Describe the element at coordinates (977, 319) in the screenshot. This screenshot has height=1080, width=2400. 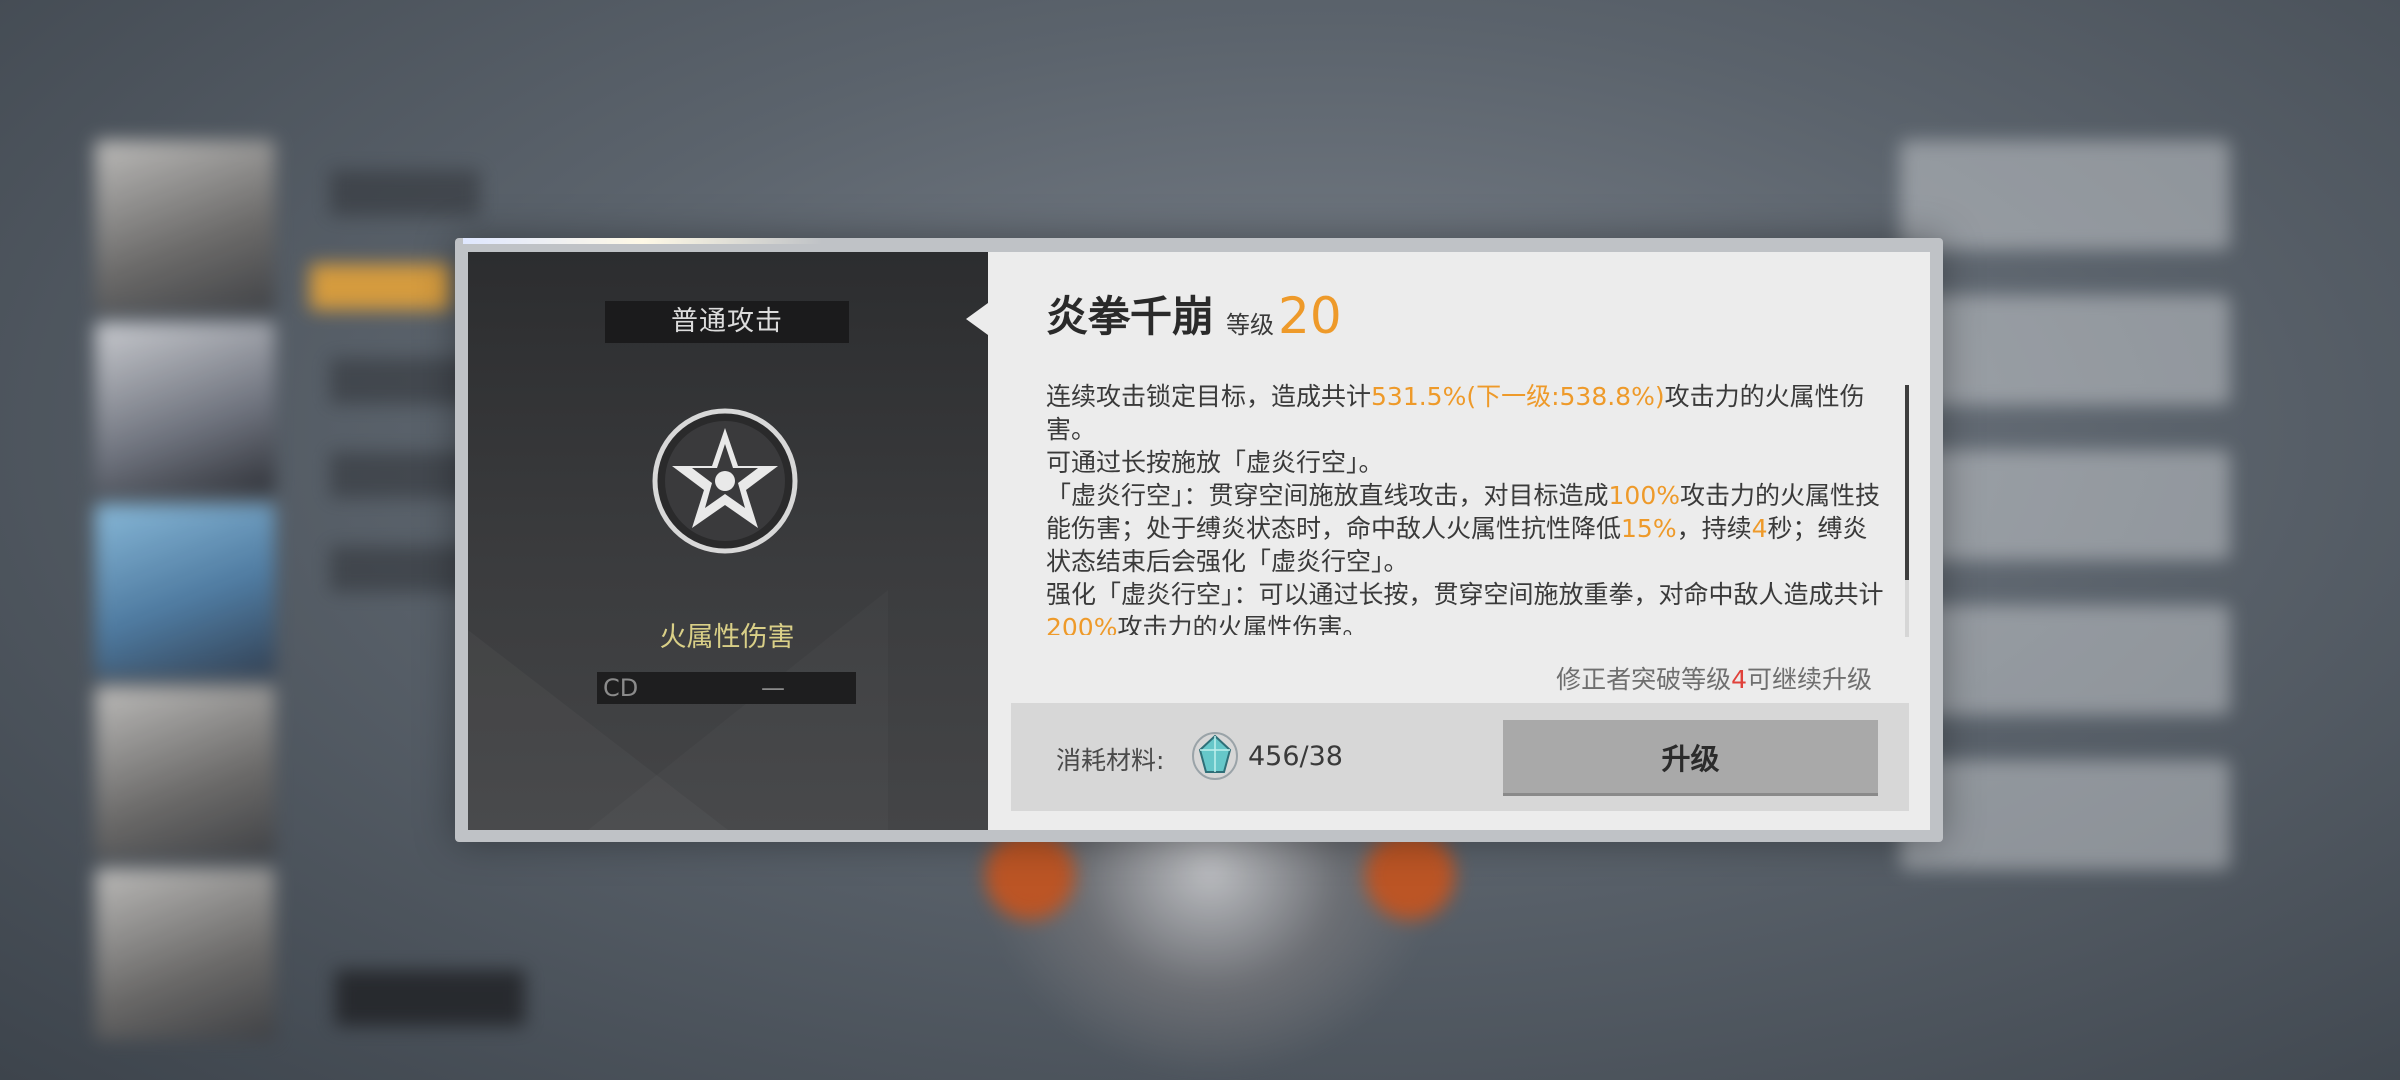
I see `panel-pointer` at that location.